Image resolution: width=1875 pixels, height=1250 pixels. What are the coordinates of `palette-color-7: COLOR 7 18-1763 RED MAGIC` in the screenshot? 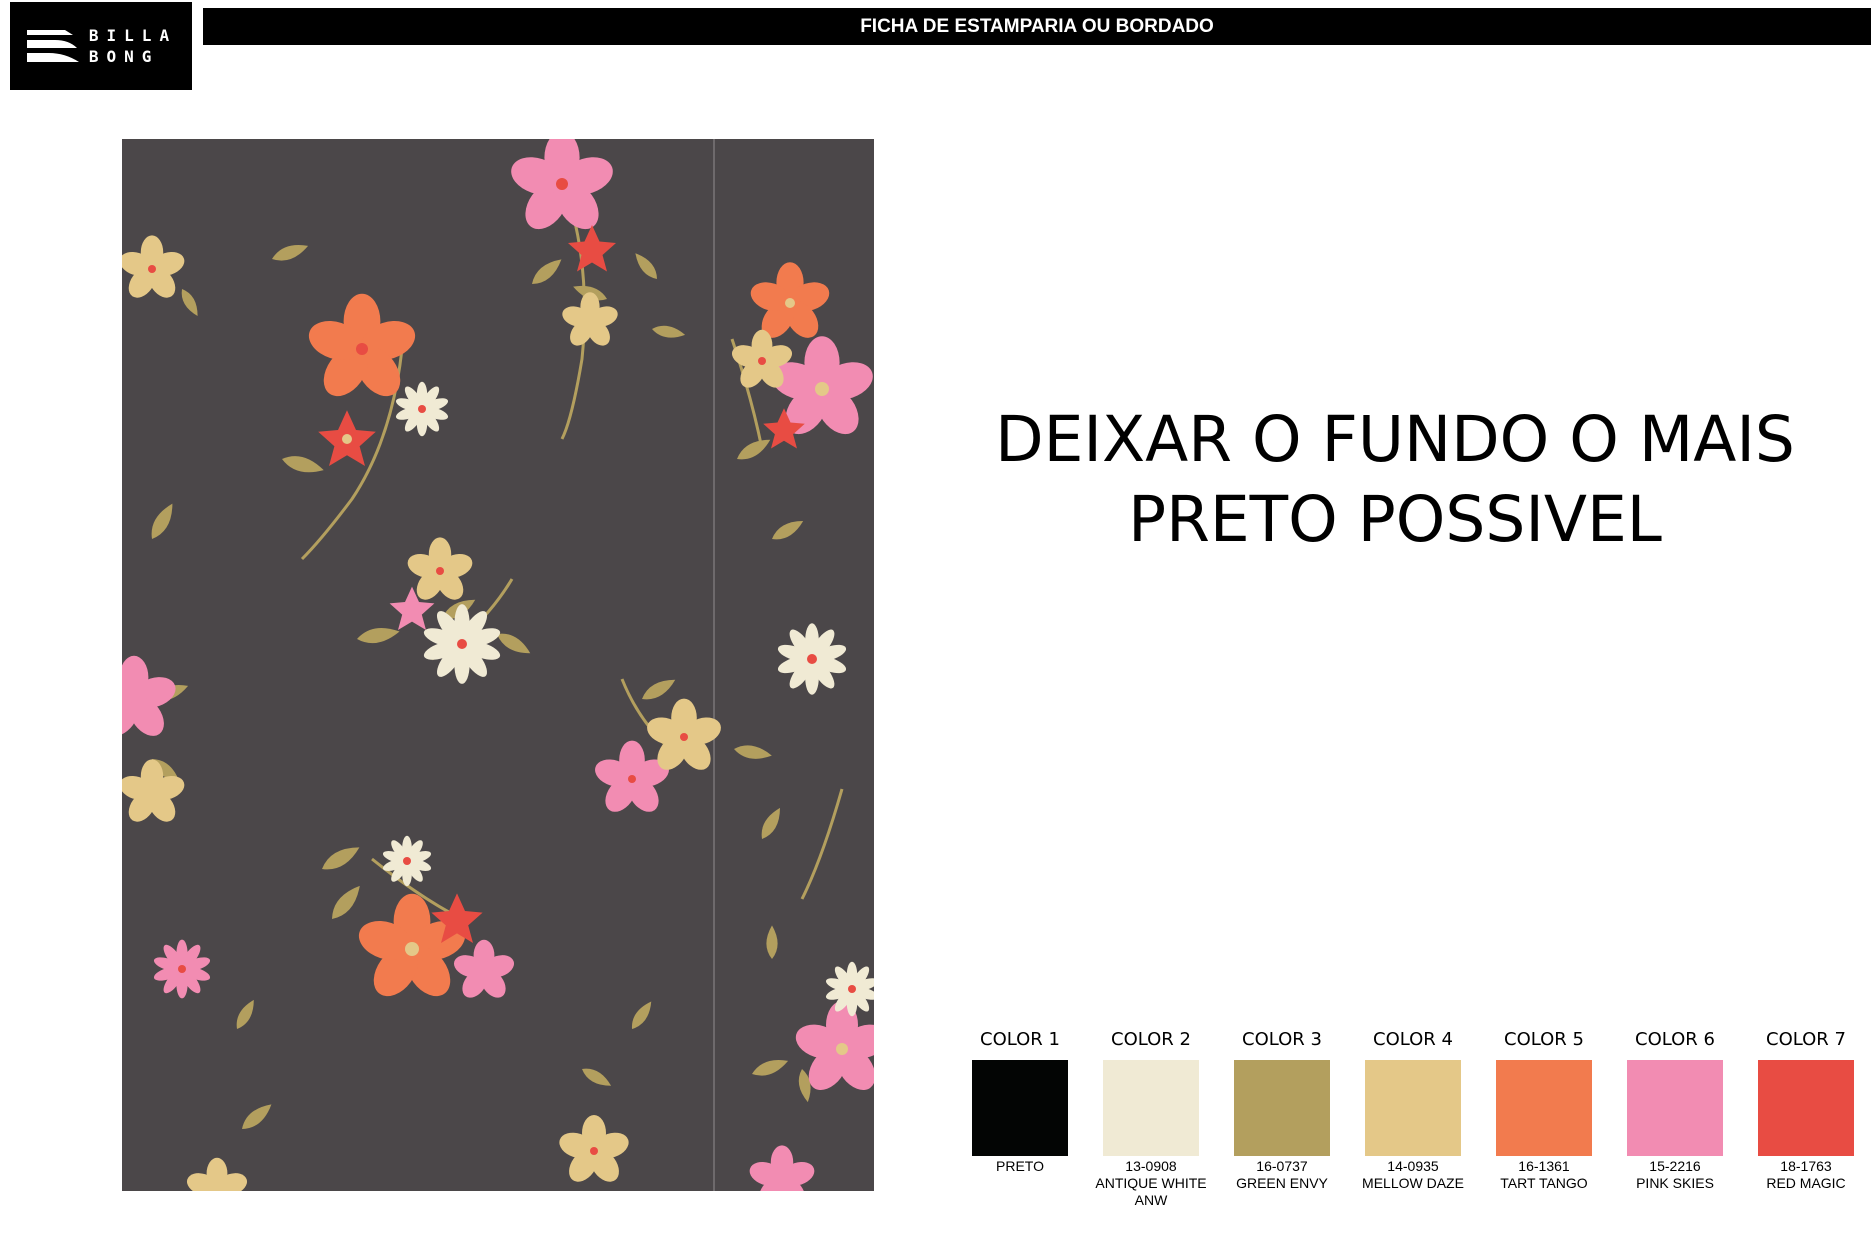 It's located at (1806, 1109).